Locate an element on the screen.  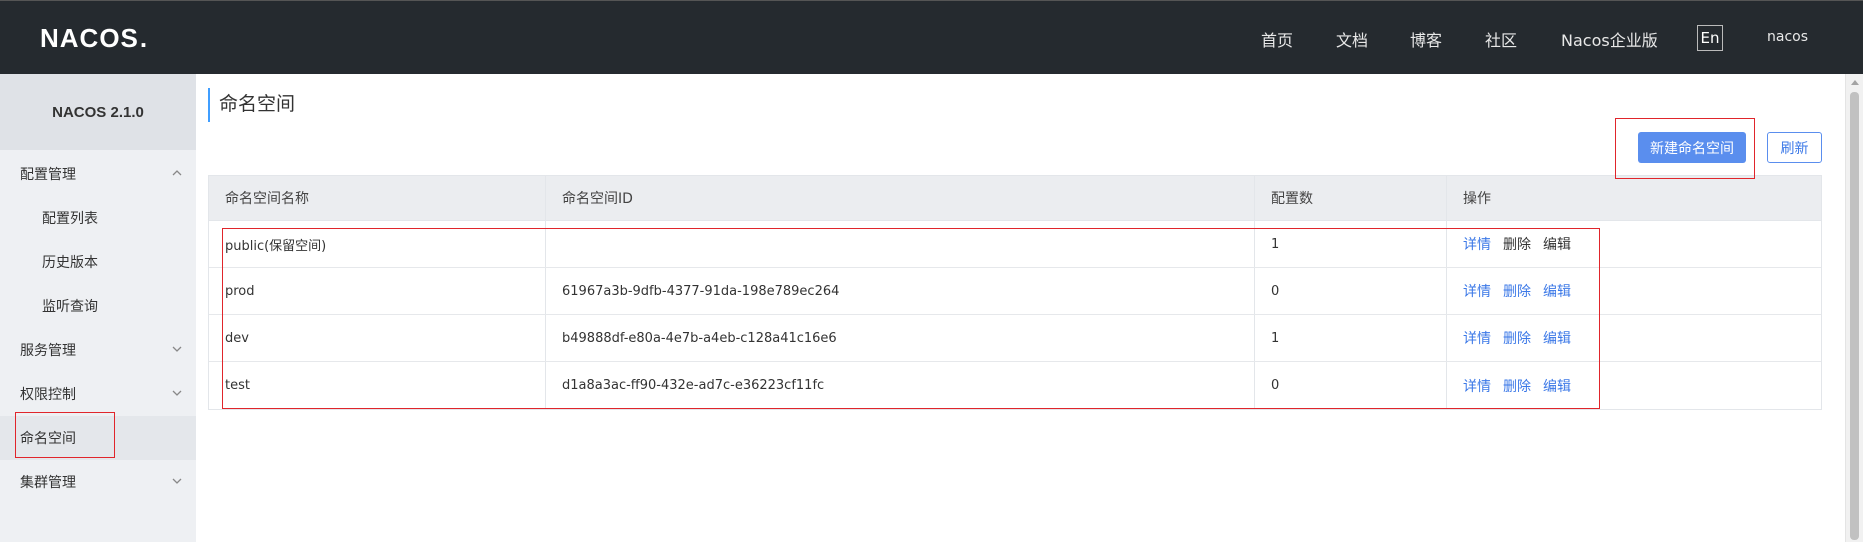
namespace-id: d1a8a3ac-ff90-432e-ad7c-e36223cf11fc is located at coordinates (900, 385).